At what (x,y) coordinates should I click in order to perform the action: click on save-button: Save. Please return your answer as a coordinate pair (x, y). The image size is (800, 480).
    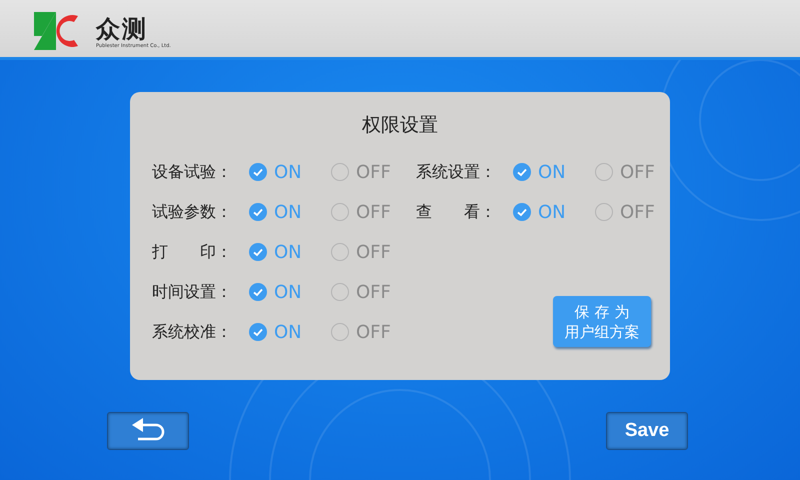
    Looking at the image, I should click on (647, 431).